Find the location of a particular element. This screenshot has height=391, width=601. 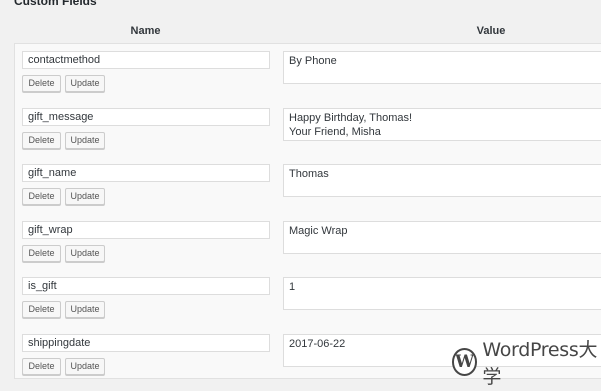

table-row: gift_wrap Delete Update Magic Wrap is located at coordinates (300, 249).